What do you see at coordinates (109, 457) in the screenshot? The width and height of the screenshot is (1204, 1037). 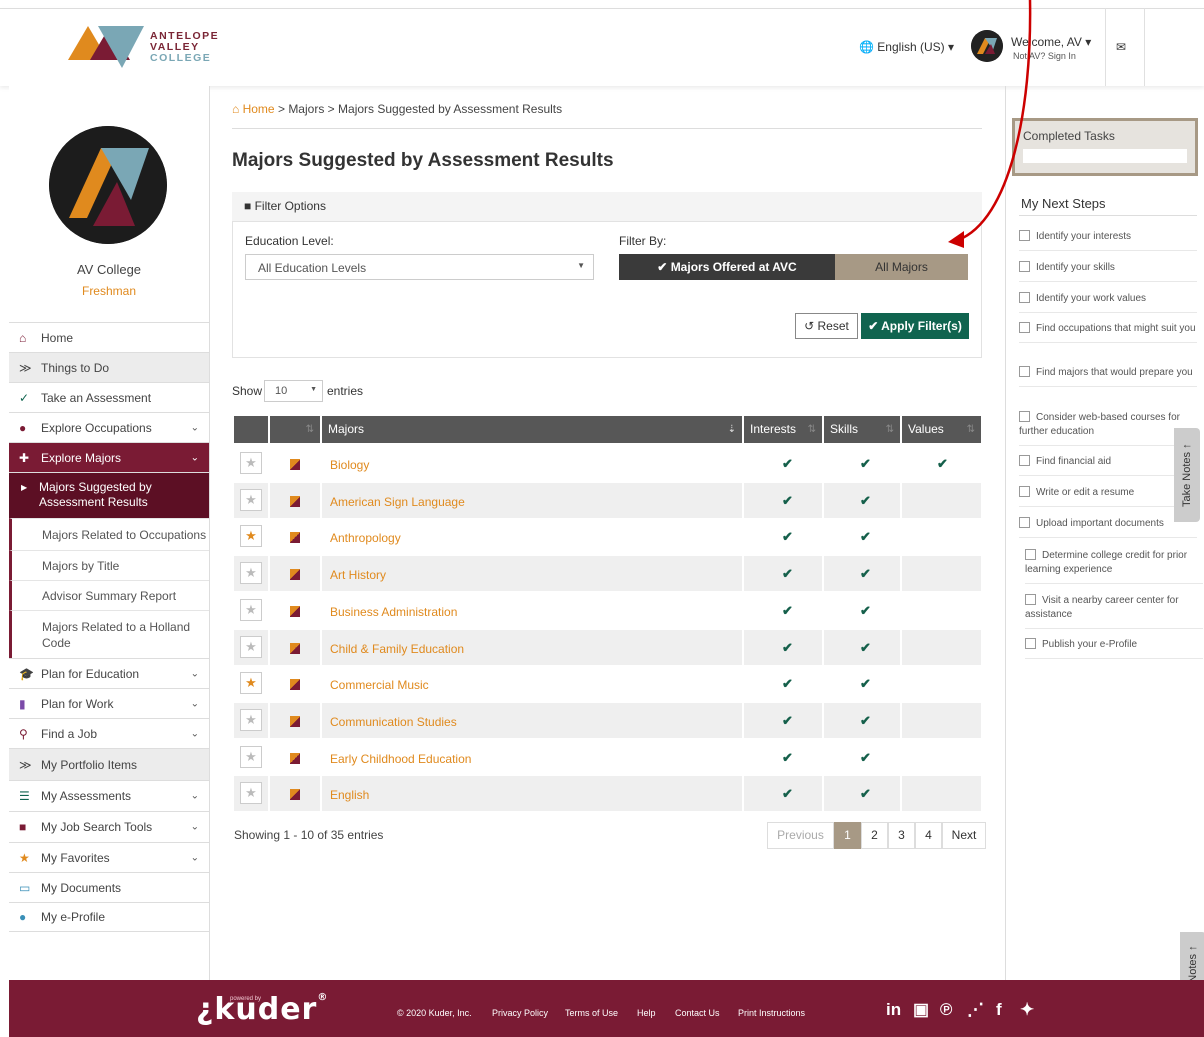 I see `nav-explore-majors: ✚ Explore Majors ⌄` at bounding box center [109, 457].